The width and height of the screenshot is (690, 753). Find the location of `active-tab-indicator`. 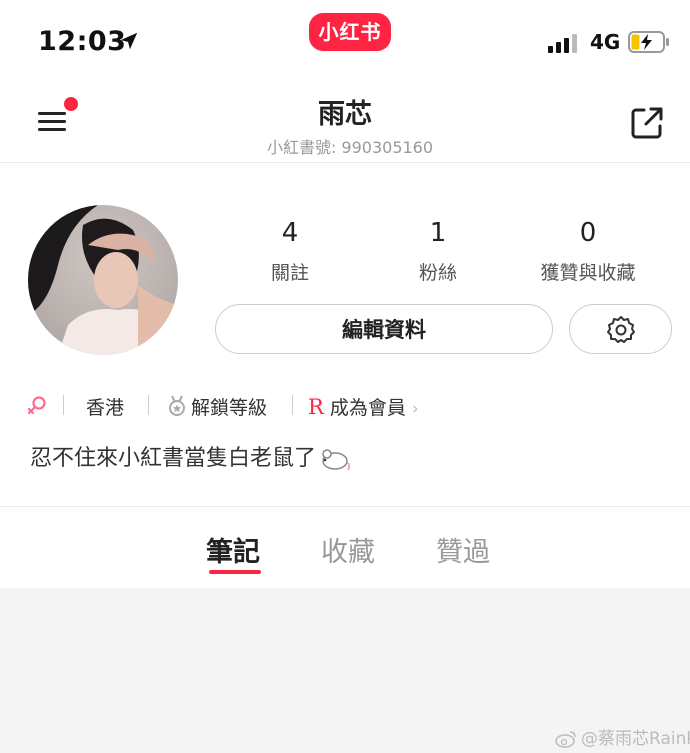

active-tab-indicator is located at coordinates (235, 572).